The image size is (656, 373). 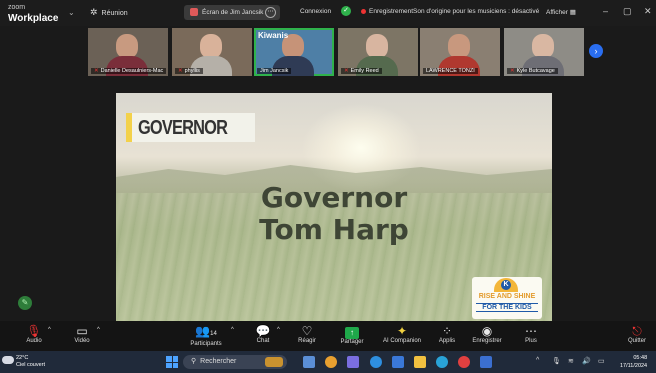 What do you see at coordinates (376, 362) in the screenshot?
I see `edge-icon` at bounding box center [376, 362].